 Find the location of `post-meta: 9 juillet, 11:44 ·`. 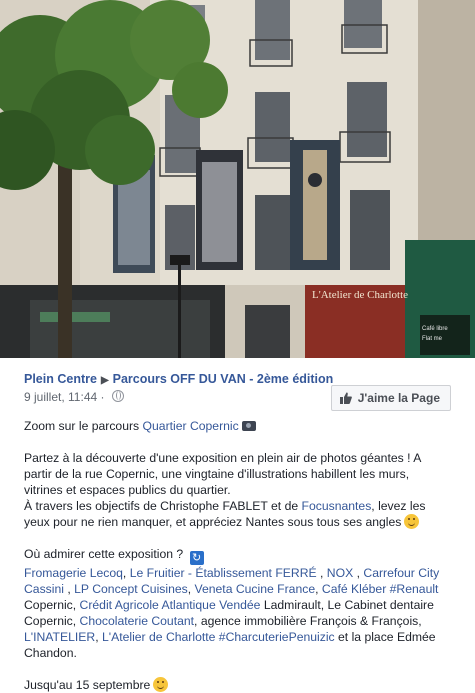

post-meta: 9 juillet, 11:44 · is located at coordinates (74, 397).